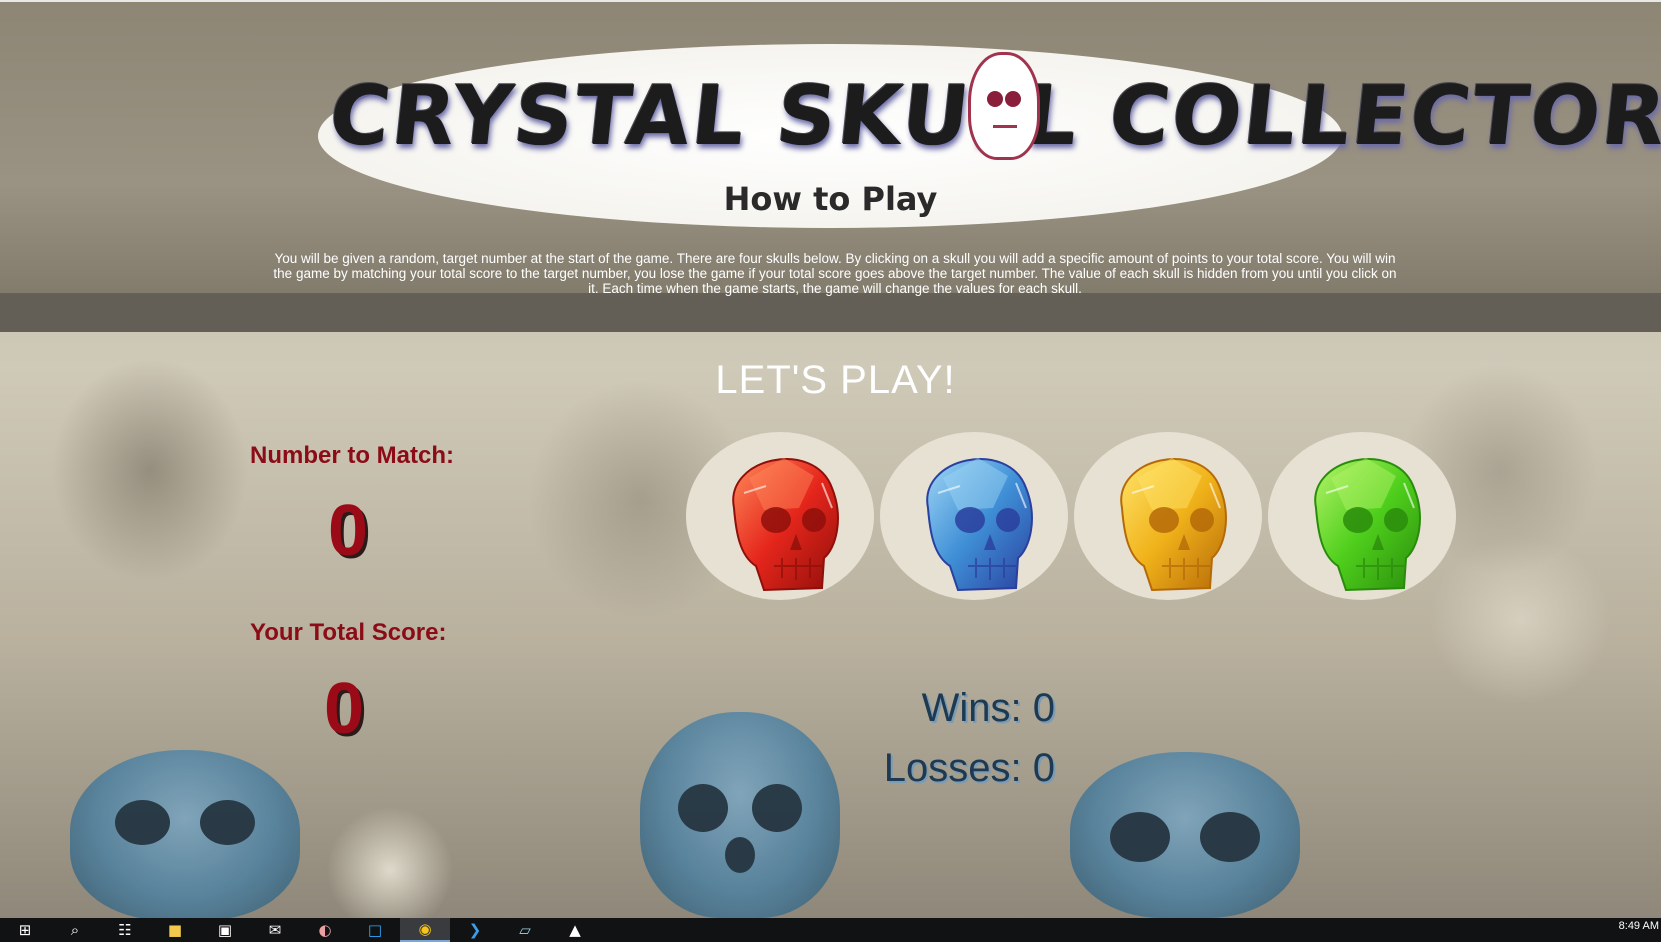 The image size is (1661, 942). What do you see at coordinates (125, 930) in the screenshot?
I see `task-view-icon: ☷` at bounding box center [125, 930].